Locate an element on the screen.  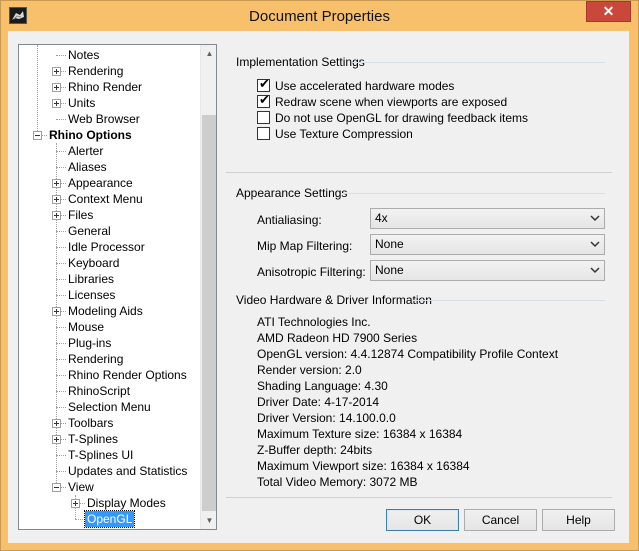
tree-item: General is located at coordinates (109, 231).